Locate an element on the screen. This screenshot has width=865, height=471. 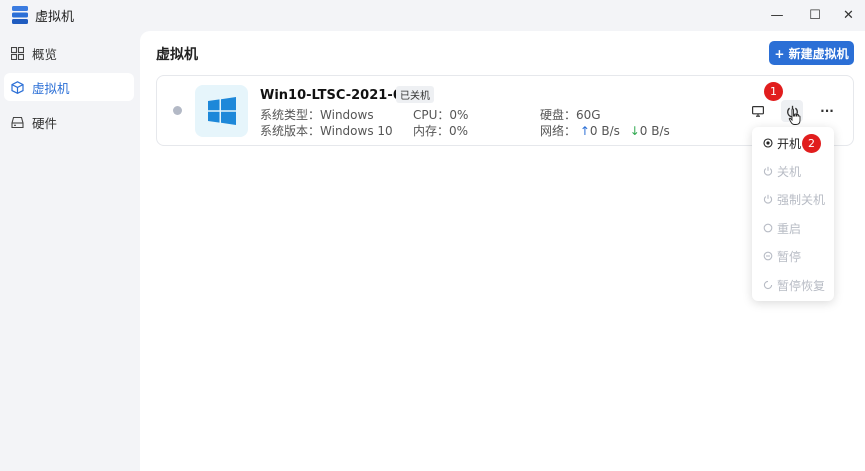
minimize-icon: — is located at coordinates (777, 15).